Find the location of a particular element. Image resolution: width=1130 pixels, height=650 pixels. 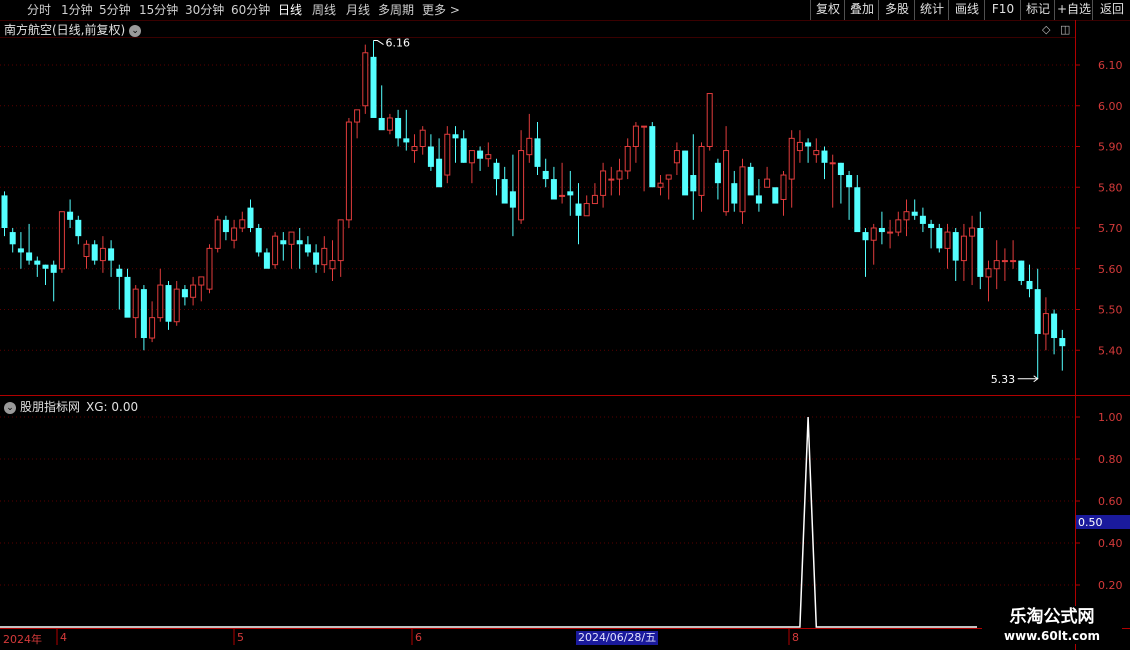

watermark-title: 乐淘公式网 is located at coordinates (1052, 617).